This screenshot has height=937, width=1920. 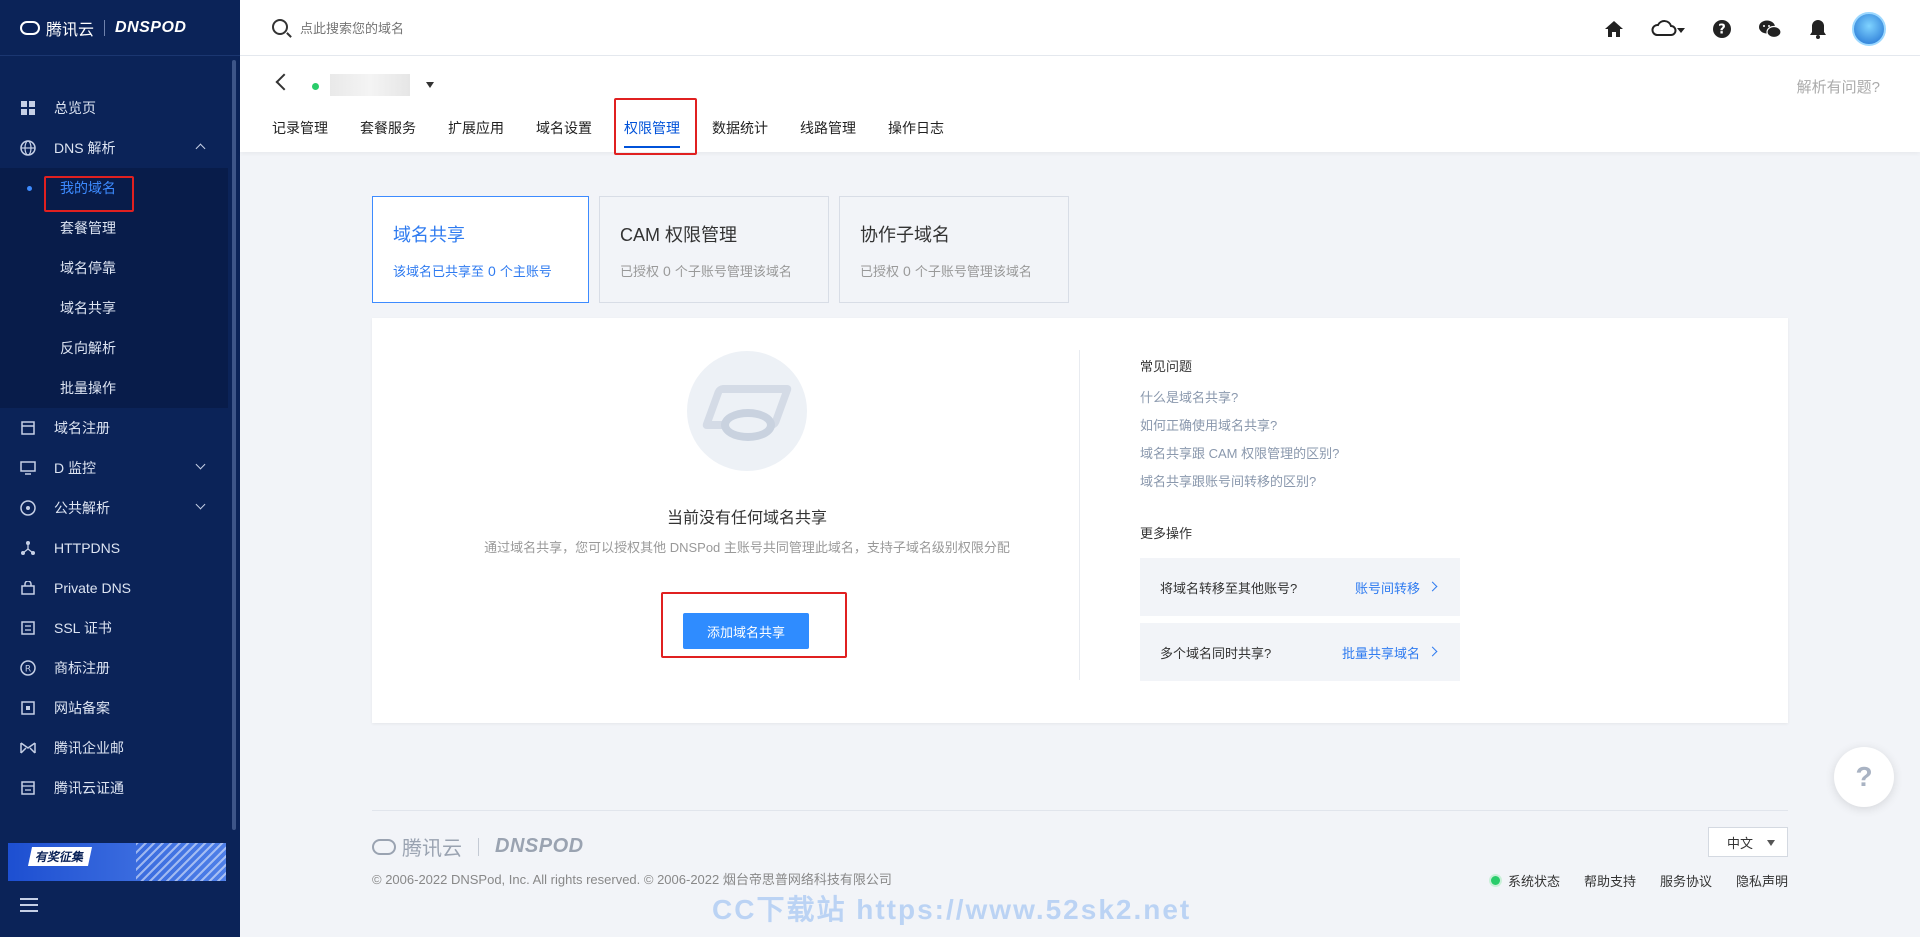 I want to click on footer-link-status: 系统状态, so click(x=1534, y=880).